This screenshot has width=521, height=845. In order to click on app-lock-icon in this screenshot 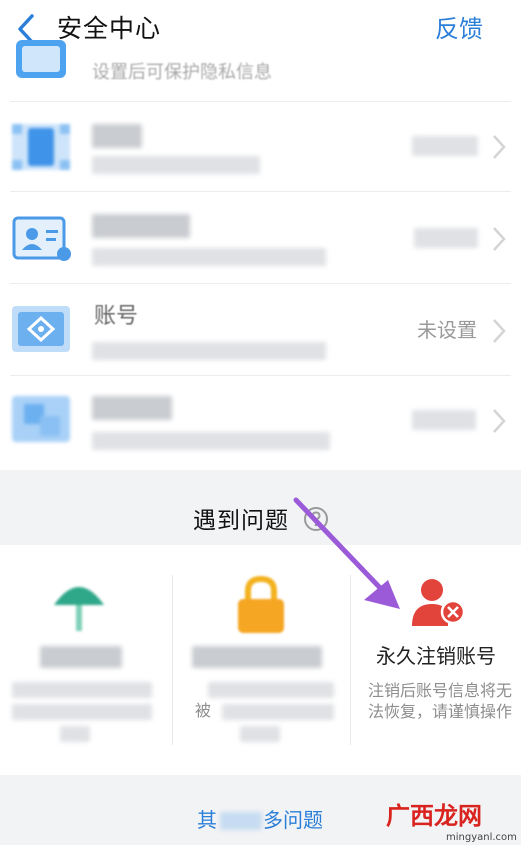, I will do `click(41, 147)`.